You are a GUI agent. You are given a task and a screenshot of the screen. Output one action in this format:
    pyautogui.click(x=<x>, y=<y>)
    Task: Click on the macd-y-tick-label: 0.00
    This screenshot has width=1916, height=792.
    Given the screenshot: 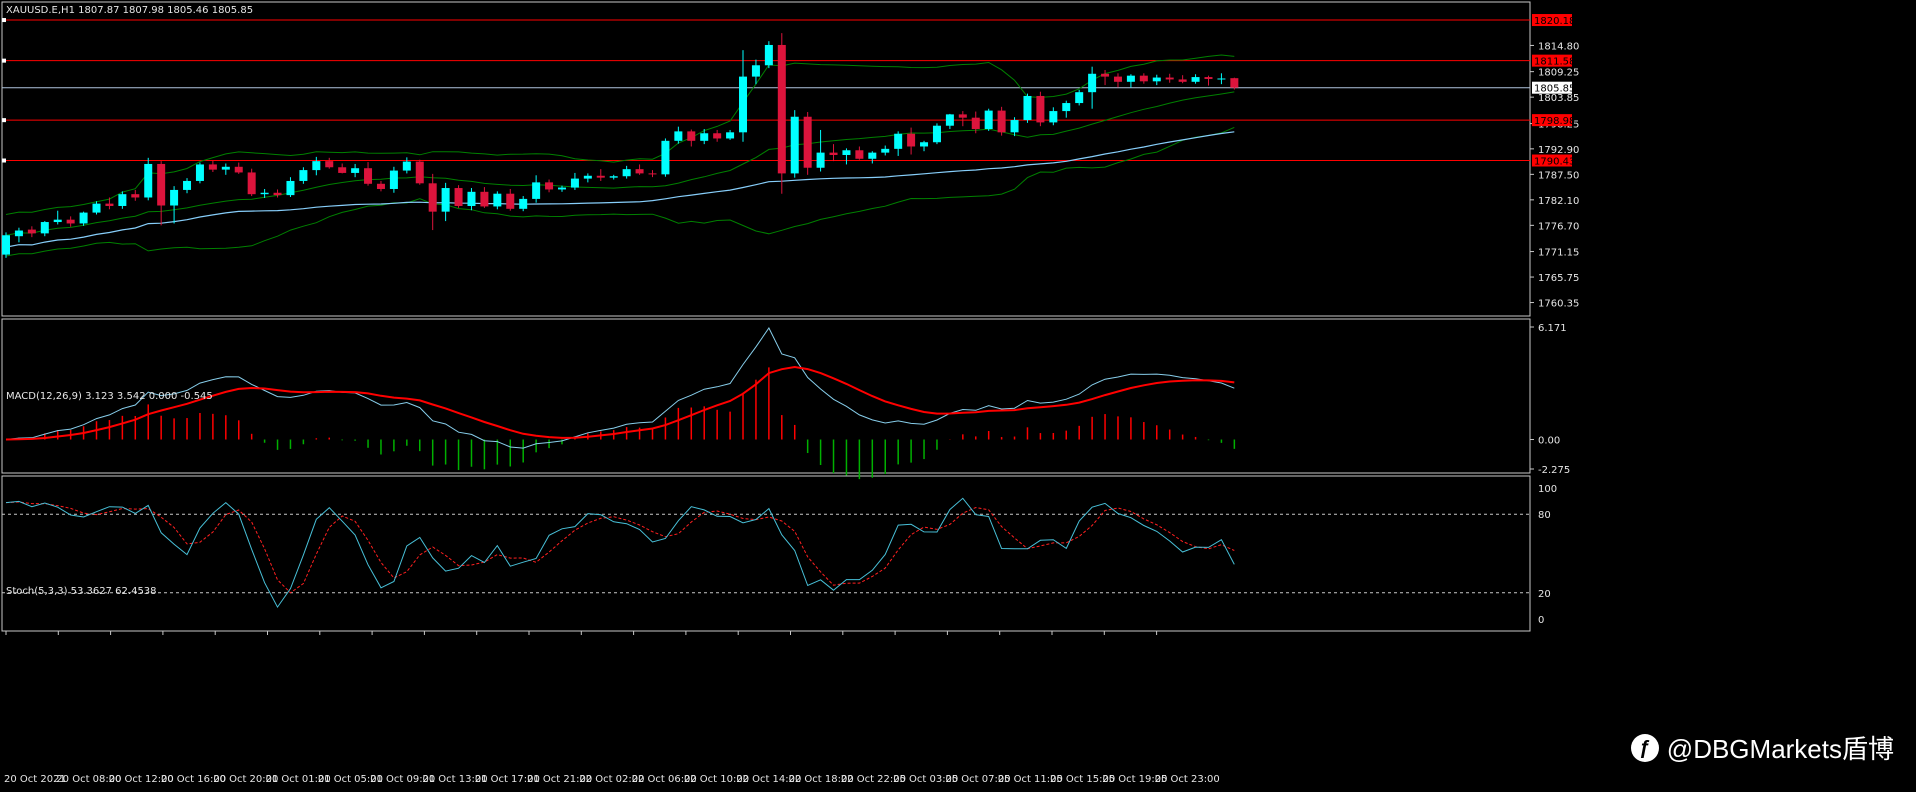 What is the action you would take?
    pyautogui.click(x=1549, y=441)
    